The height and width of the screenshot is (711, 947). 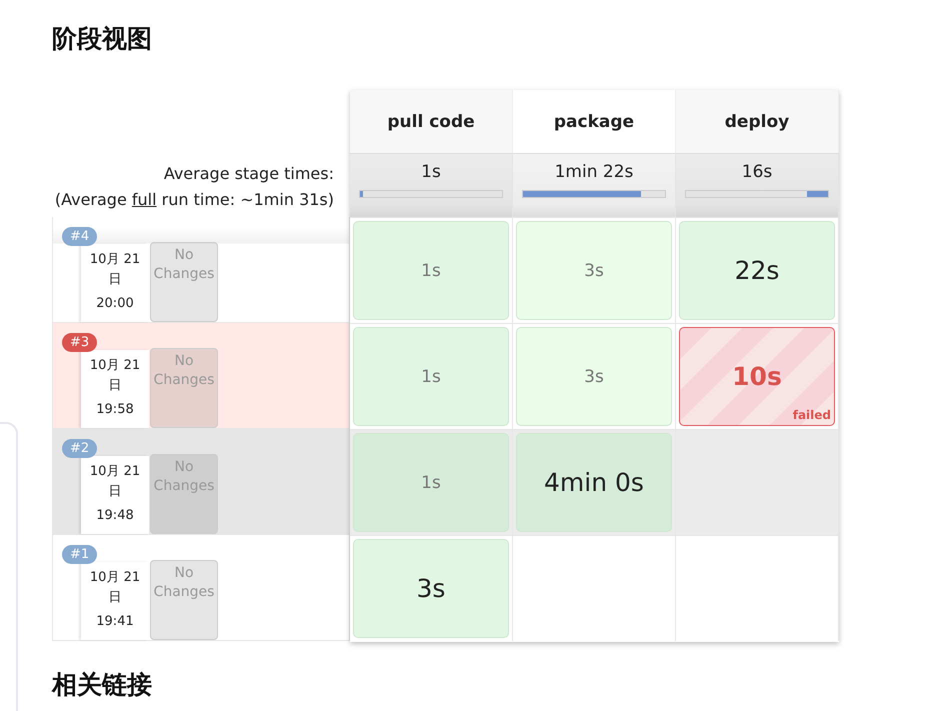 I want to click on stage-header: pull code, so click(x=431, y=121).